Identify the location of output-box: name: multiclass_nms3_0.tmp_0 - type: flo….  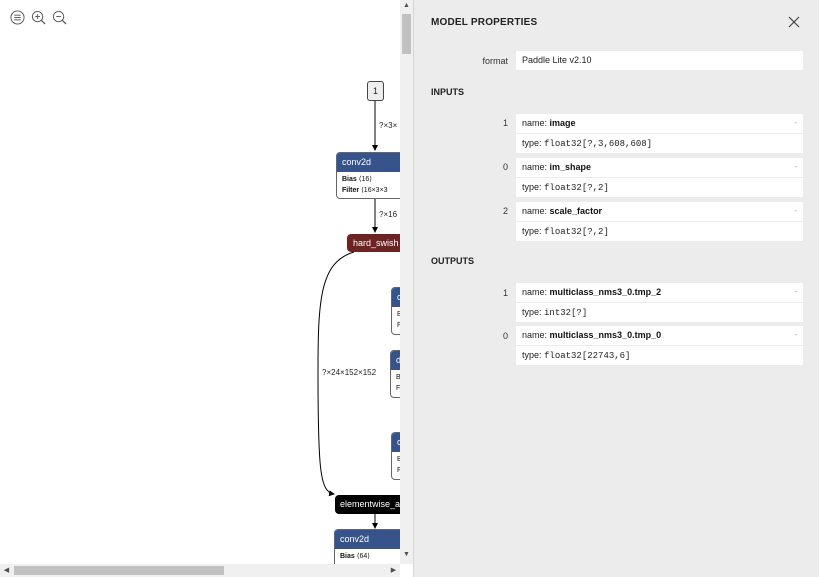
(659, 345).